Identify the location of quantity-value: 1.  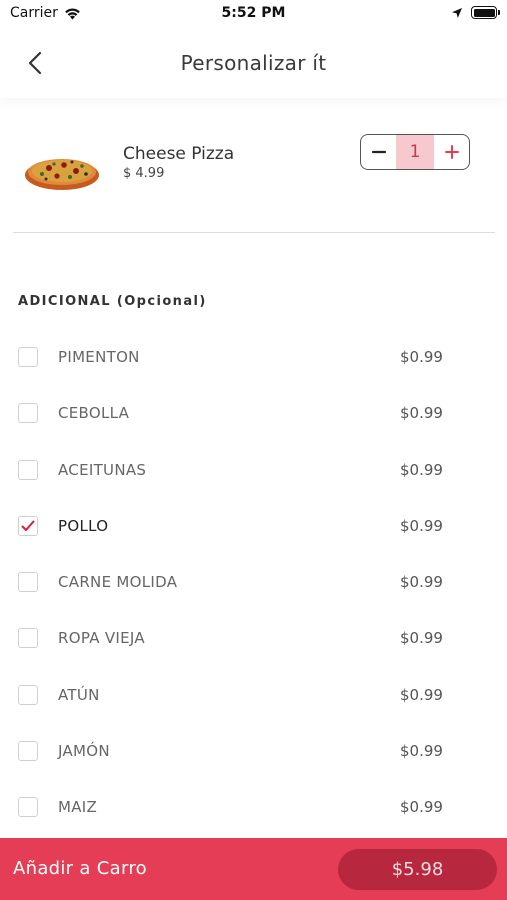
(415, 152).